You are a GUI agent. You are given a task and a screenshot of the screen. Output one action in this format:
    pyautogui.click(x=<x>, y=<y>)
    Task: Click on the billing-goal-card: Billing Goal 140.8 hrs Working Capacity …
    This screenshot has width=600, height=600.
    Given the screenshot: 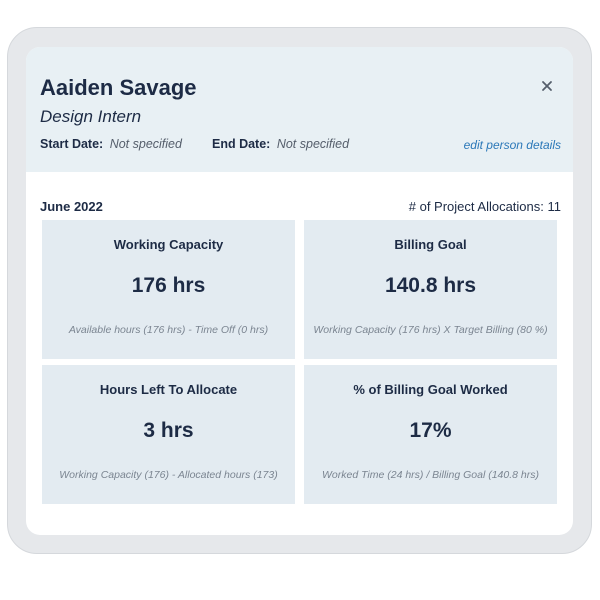 What is the action you would take?
    pyautogui.click(x=430, y=289)
    